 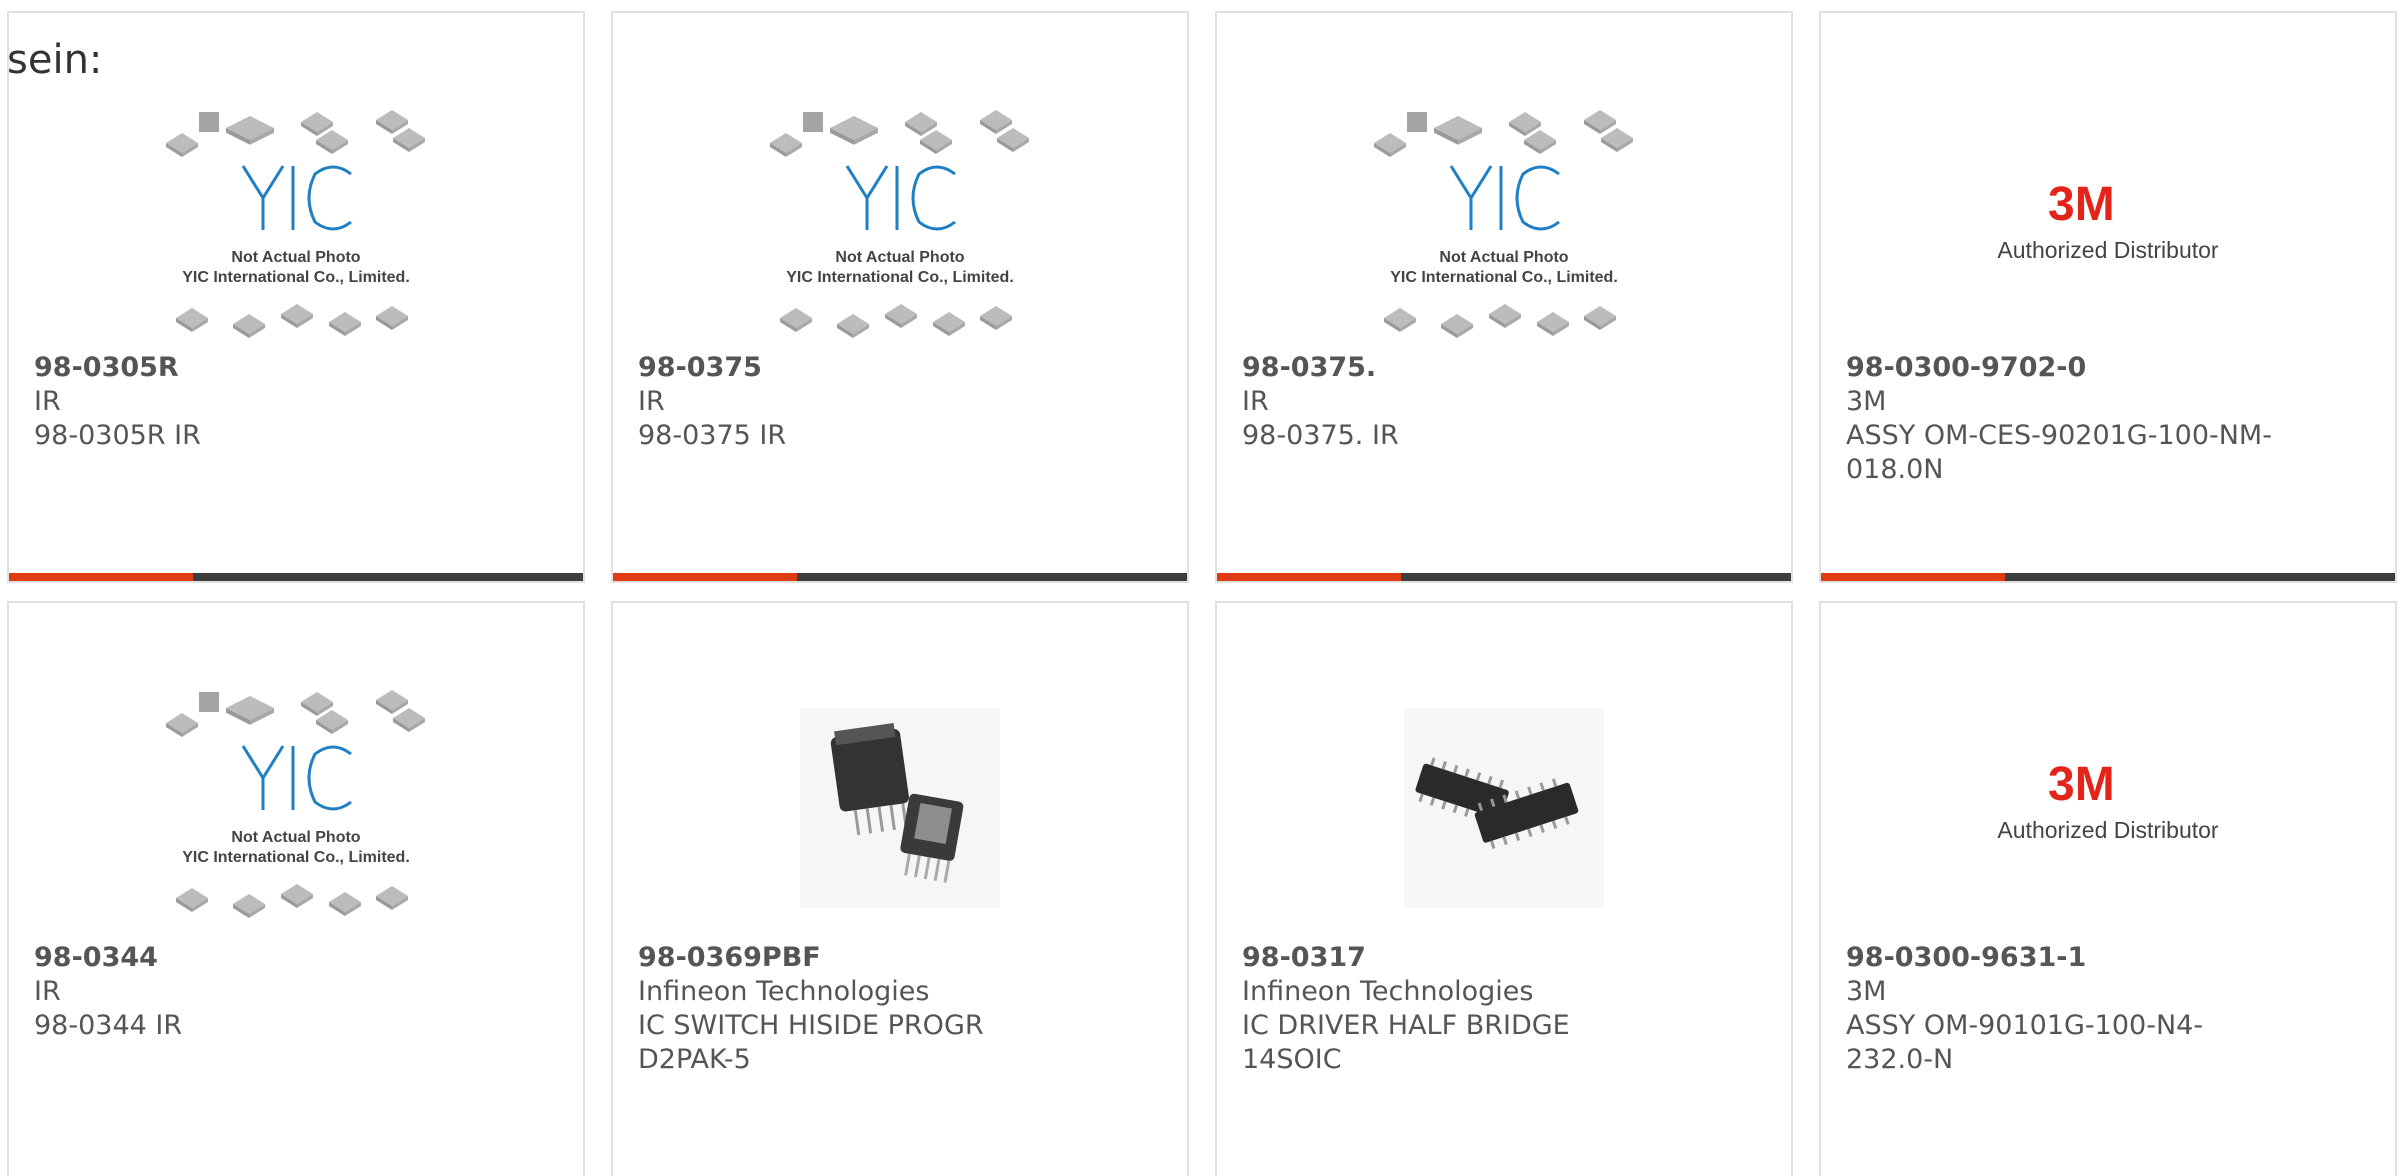 I want to click on description-text: 98-0375 IR, so click(x=712, y=435).